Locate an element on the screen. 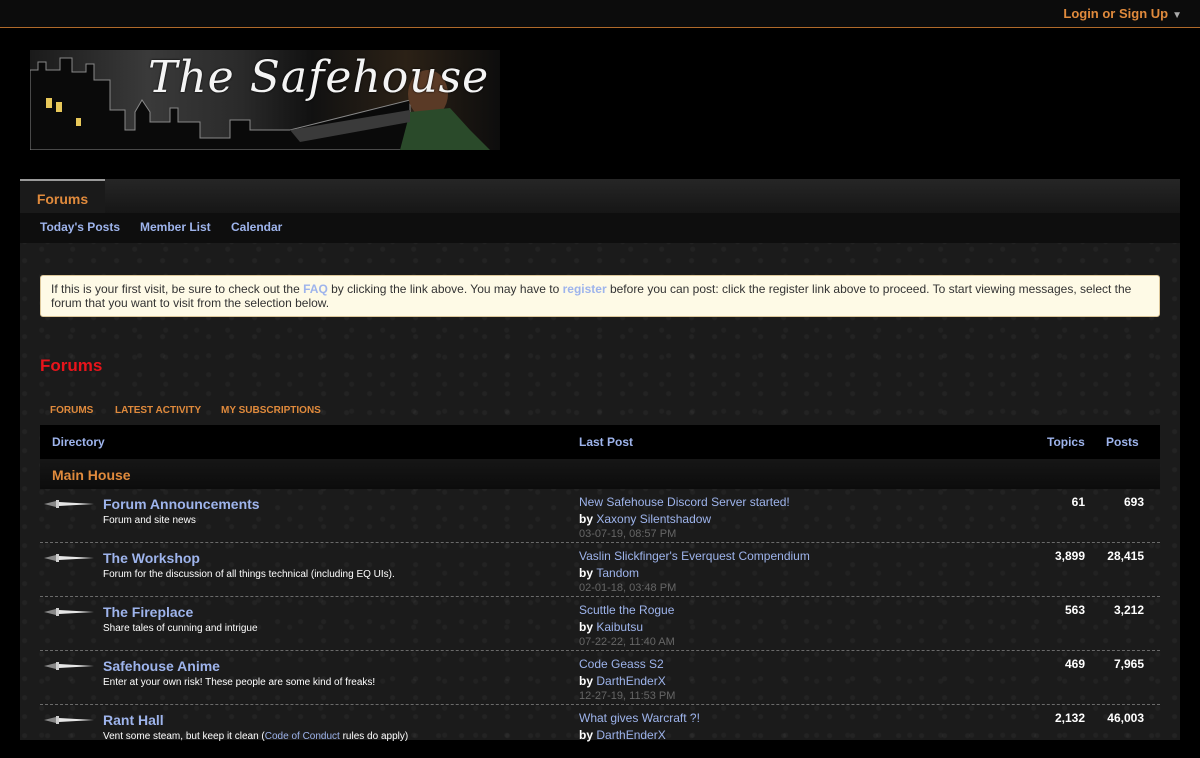 This screenshot has width=1200, height=758. last-post-title: New Safehouse Discord Server started! is located at coordinates (684, 502).